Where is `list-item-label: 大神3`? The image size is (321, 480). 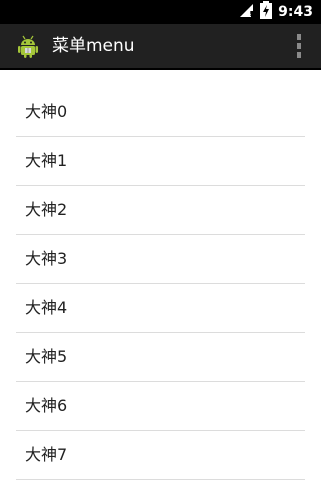 list-item-label: 大神3 is located at coordinates (46, 258).